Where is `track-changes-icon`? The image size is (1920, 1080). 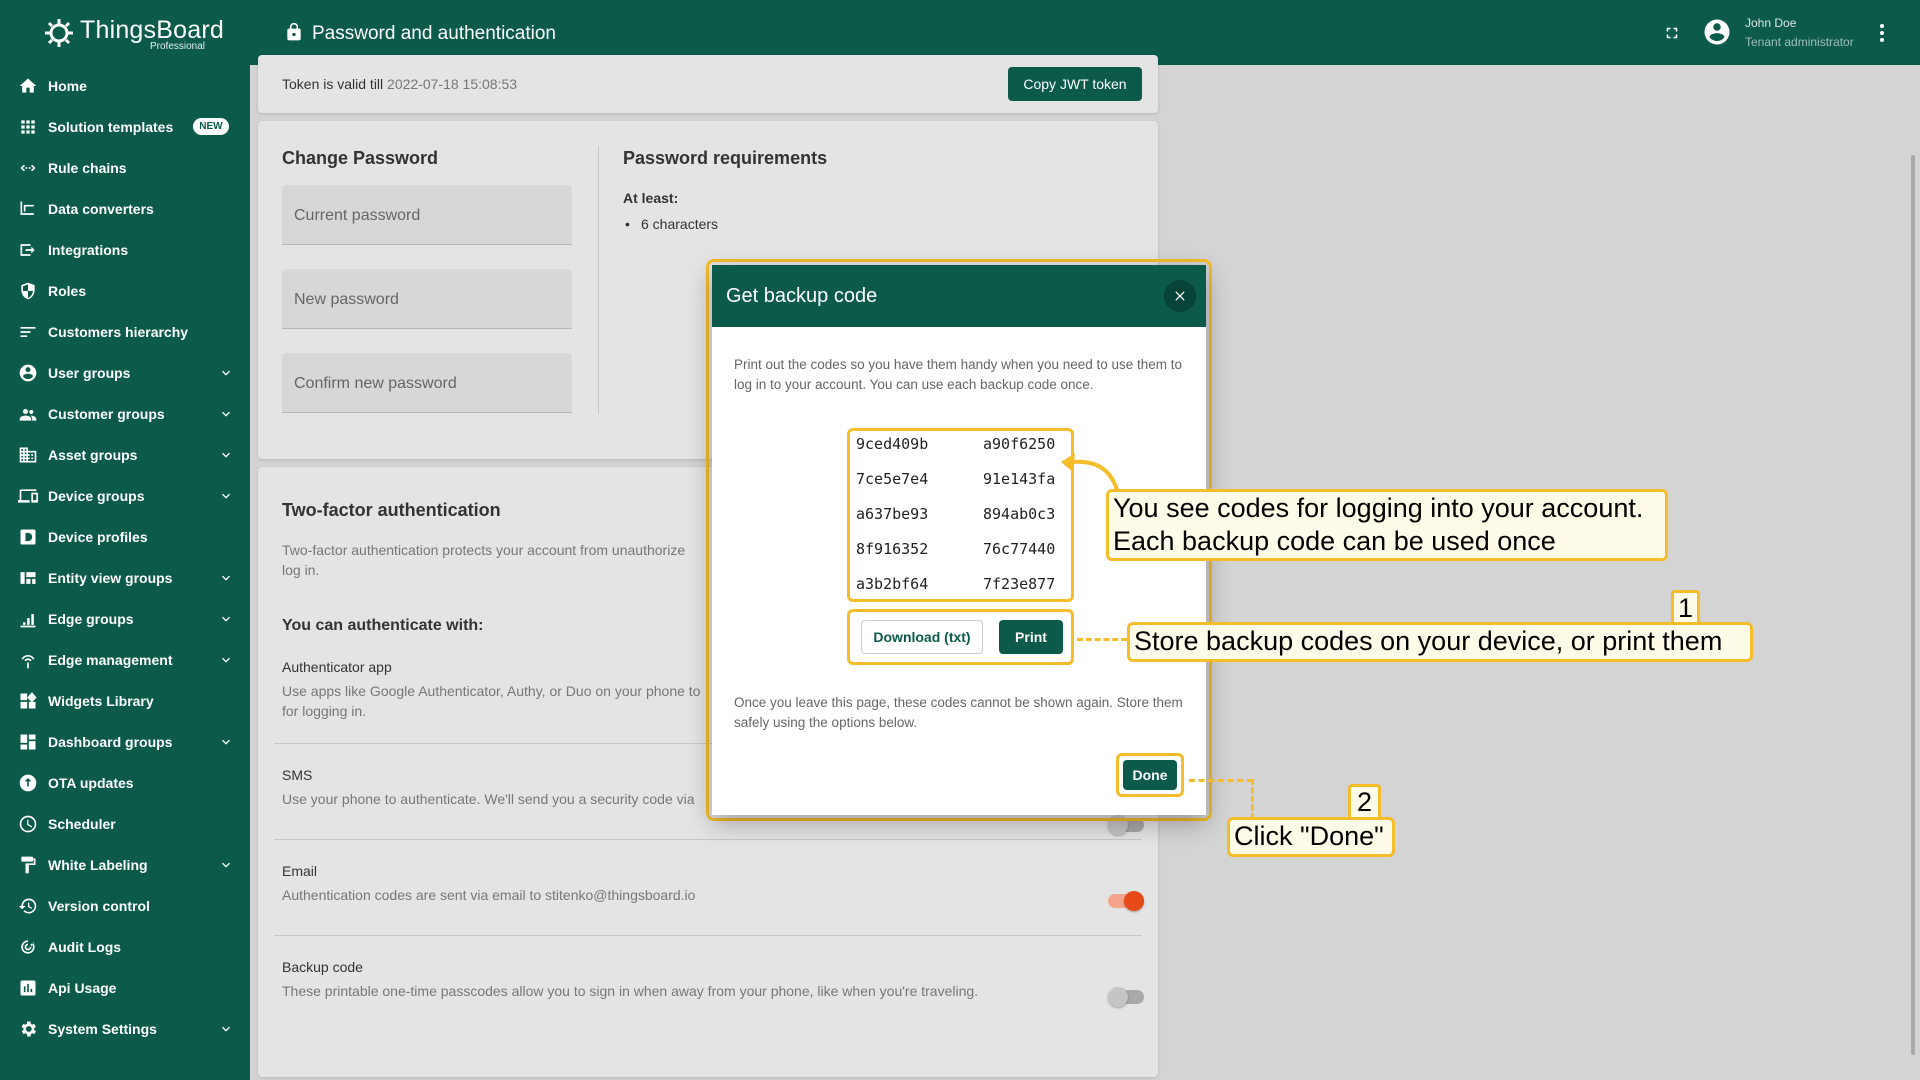 track-changes-icon is located at coordinates (28, 947).